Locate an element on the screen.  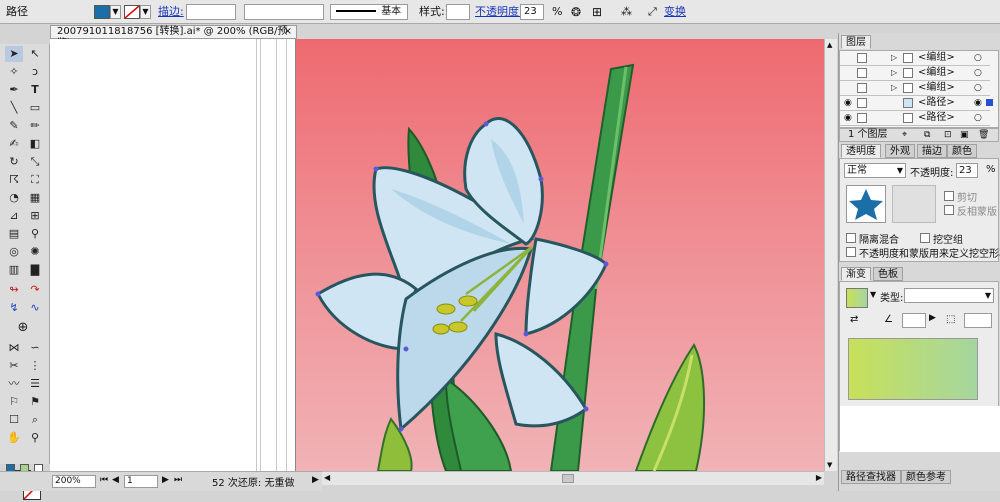
scissors-tool-icon: ∽ is located at coordinates (35, 348).